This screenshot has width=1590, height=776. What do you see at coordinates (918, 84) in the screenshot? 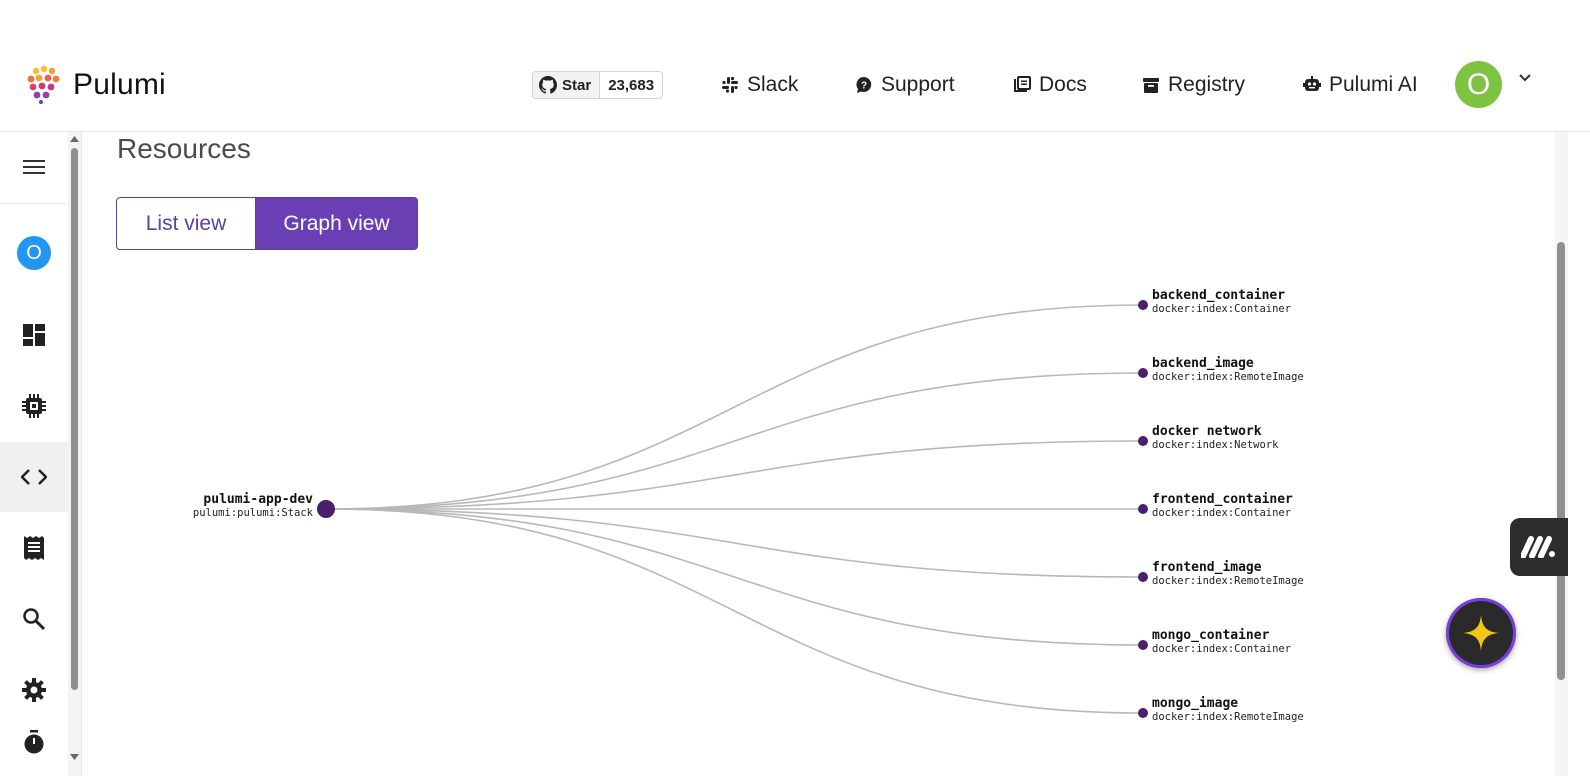
I see `nav-support-label: Support` at bounding box center [918, 84].